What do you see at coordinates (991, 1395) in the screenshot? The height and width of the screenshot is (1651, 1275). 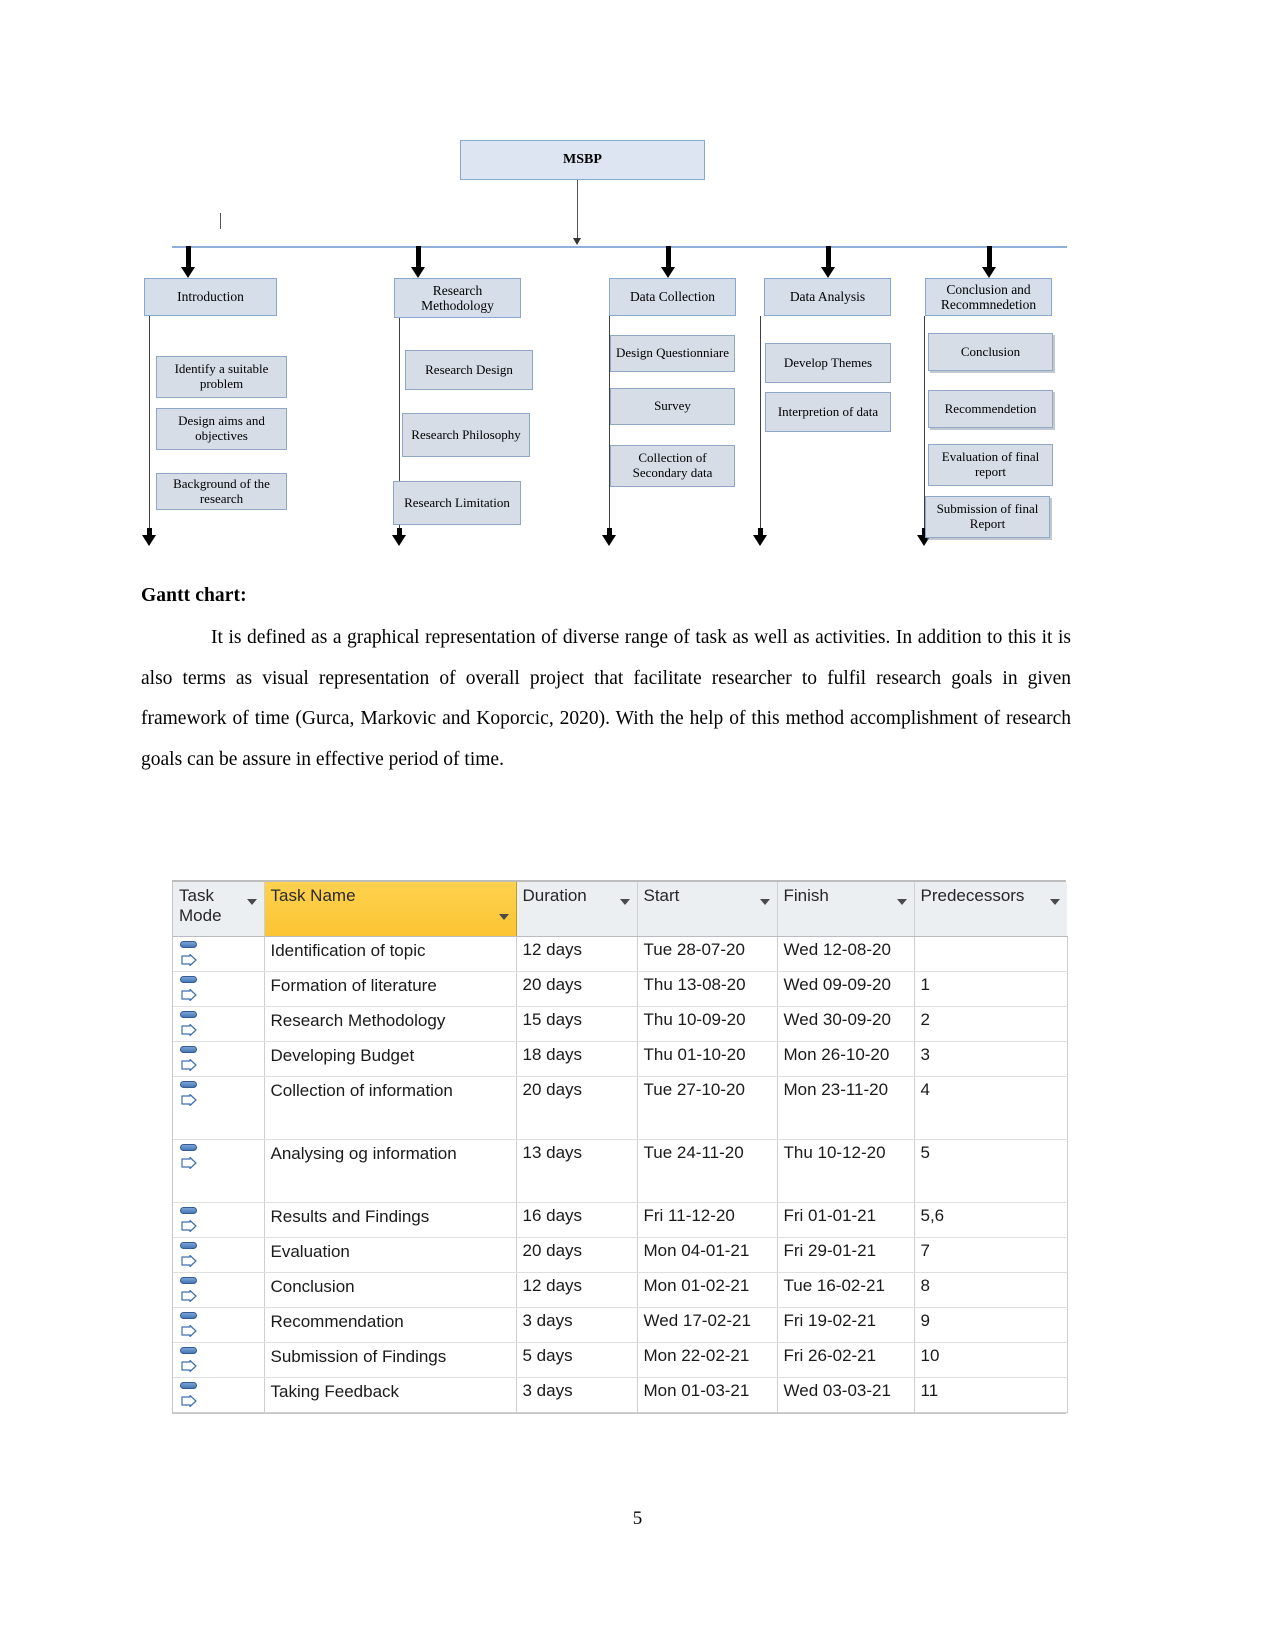 I see `predecessors-cell: 11` at bounding box center [991, 1395].